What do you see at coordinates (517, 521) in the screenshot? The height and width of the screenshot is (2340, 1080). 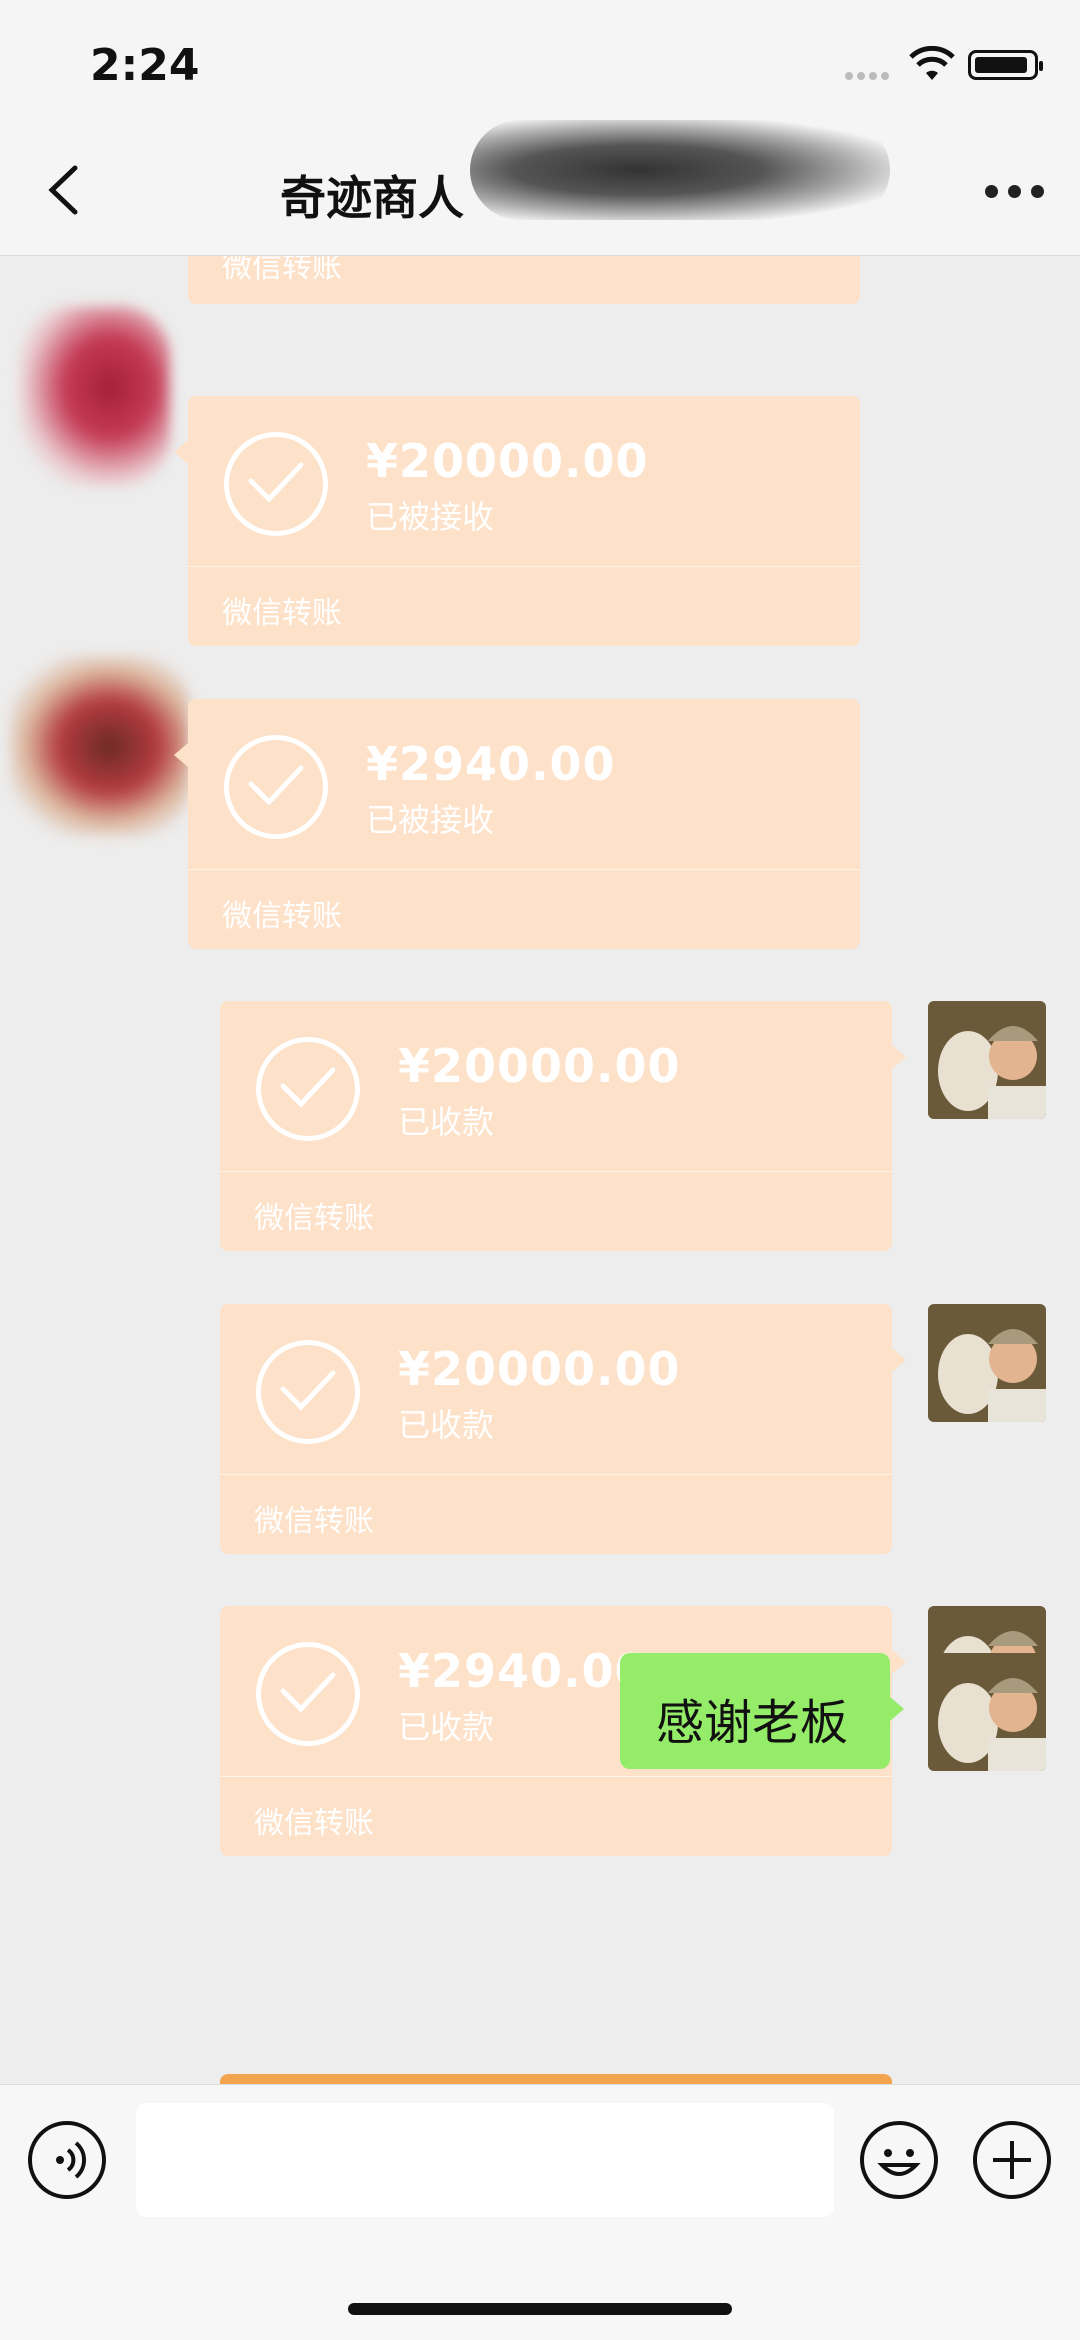 I see `transfer-card: ¥20000.00 已被接收 微信转账` at bounding box center [517, 521].